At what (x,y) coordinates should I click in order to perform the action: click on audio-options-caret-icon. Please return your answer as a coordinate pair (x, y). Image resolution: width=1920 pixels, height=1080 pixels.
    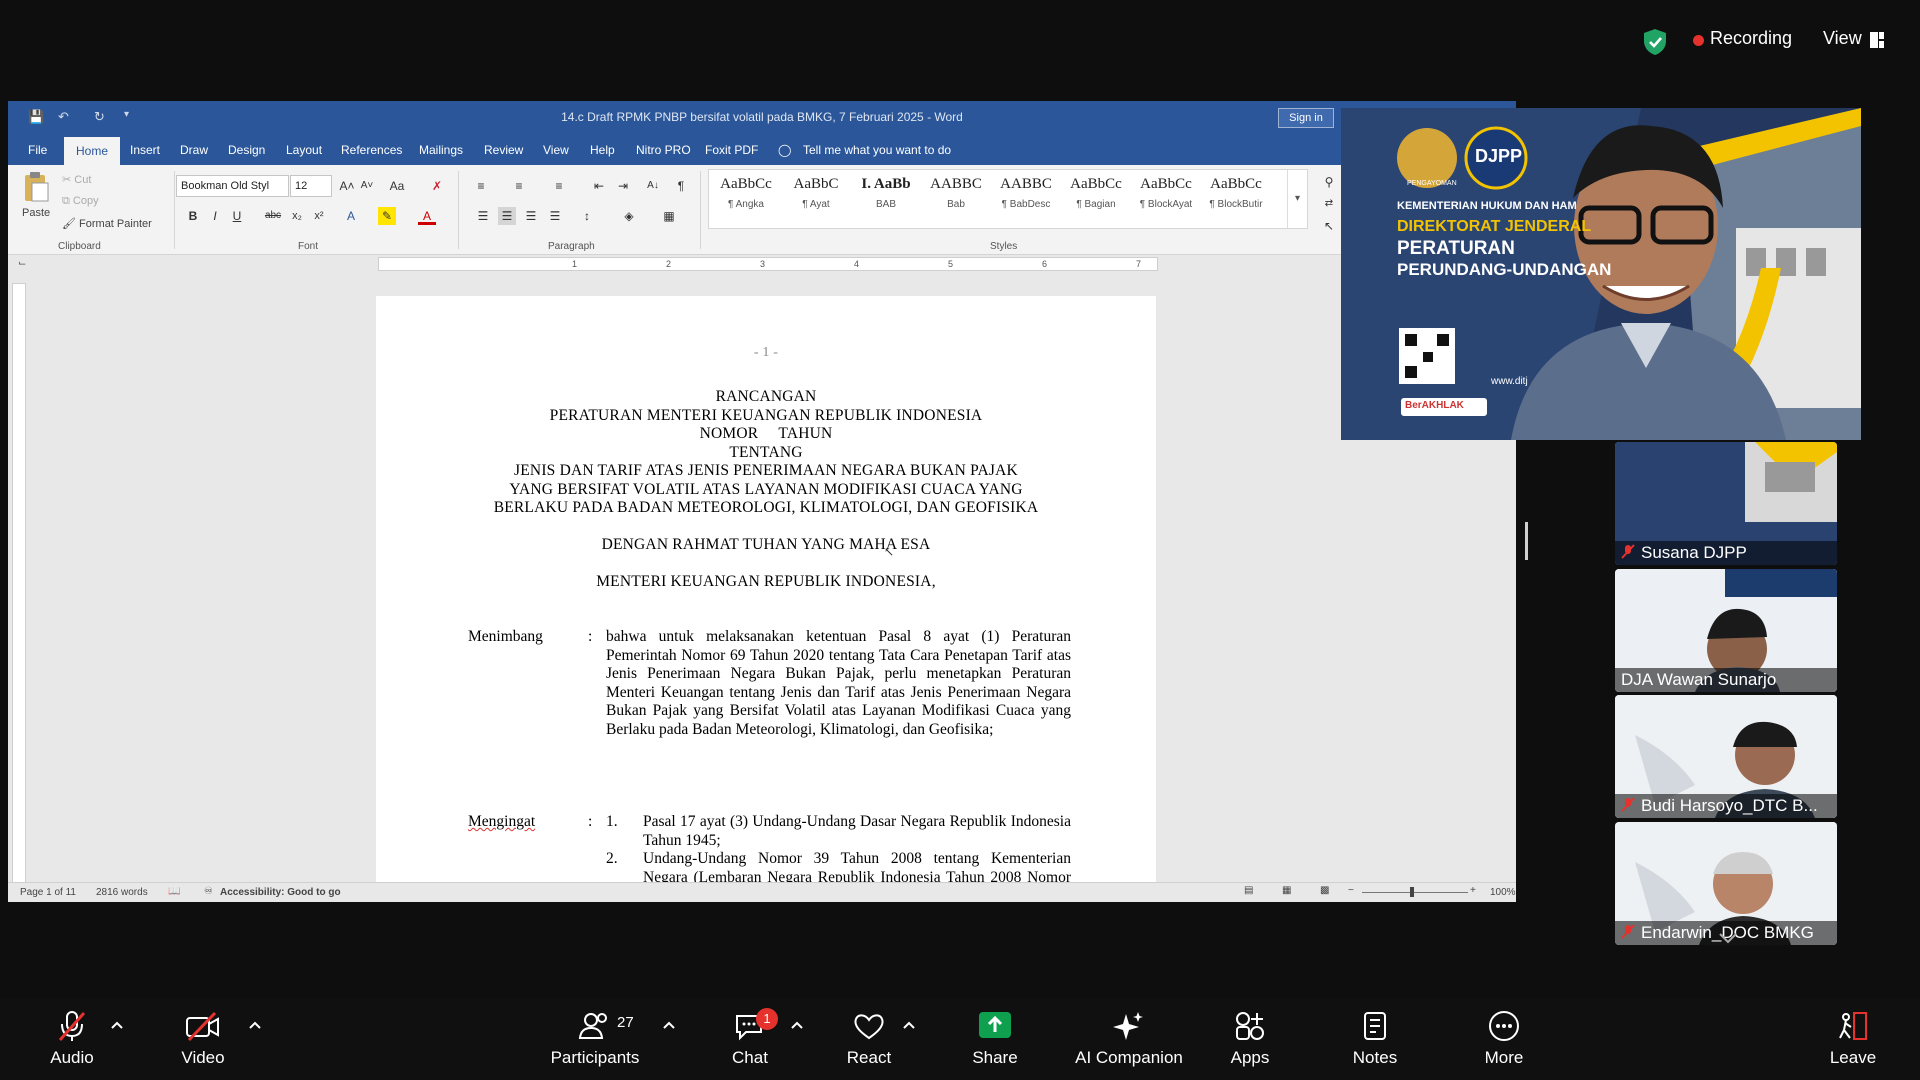
    Looking at the image, I should click on (117, 1025).